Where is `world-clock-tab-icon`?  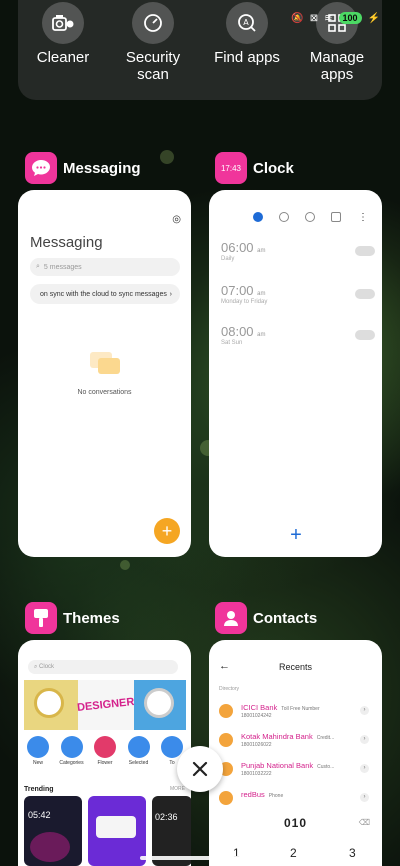
world-clock-tab-icon is located at coordinates (284, 217).